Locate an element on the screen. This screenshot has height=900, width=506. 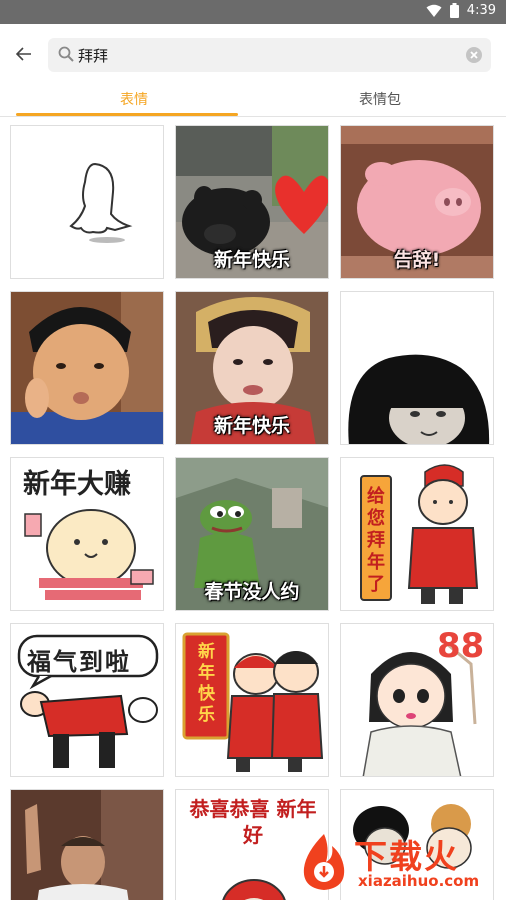
sticker-pink-pig: 告辞! is located at coordinates (417, 202).